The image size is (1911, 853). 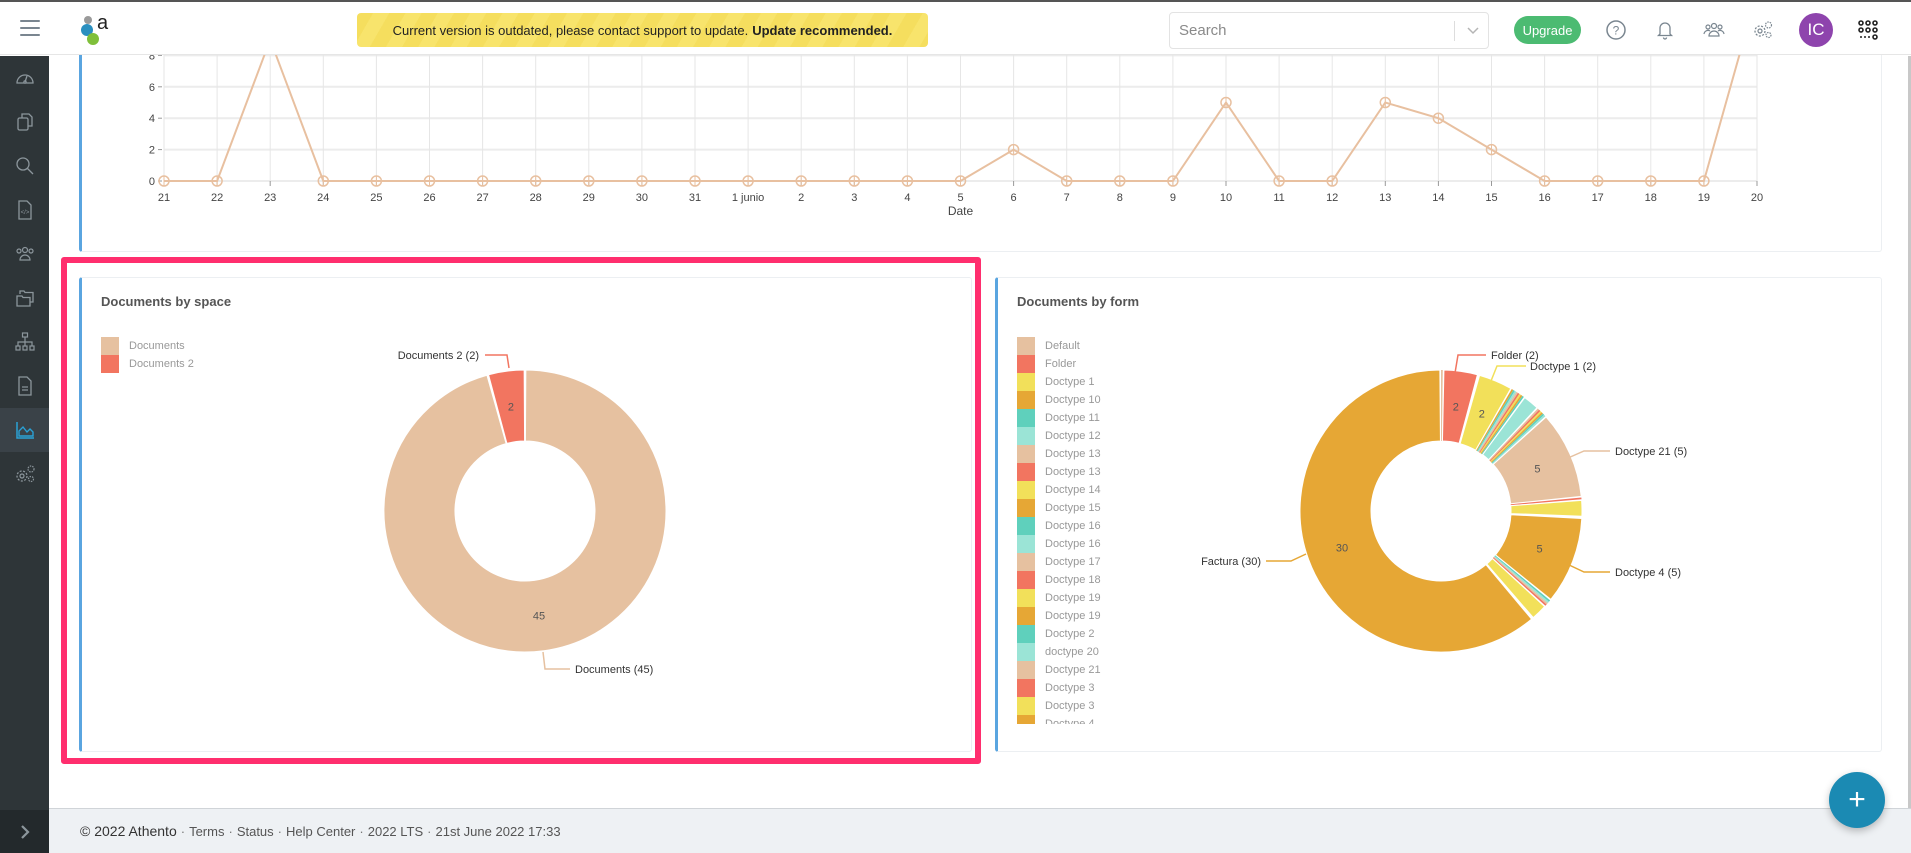 I want to click on copy-icon, so click(x=24, y=122).